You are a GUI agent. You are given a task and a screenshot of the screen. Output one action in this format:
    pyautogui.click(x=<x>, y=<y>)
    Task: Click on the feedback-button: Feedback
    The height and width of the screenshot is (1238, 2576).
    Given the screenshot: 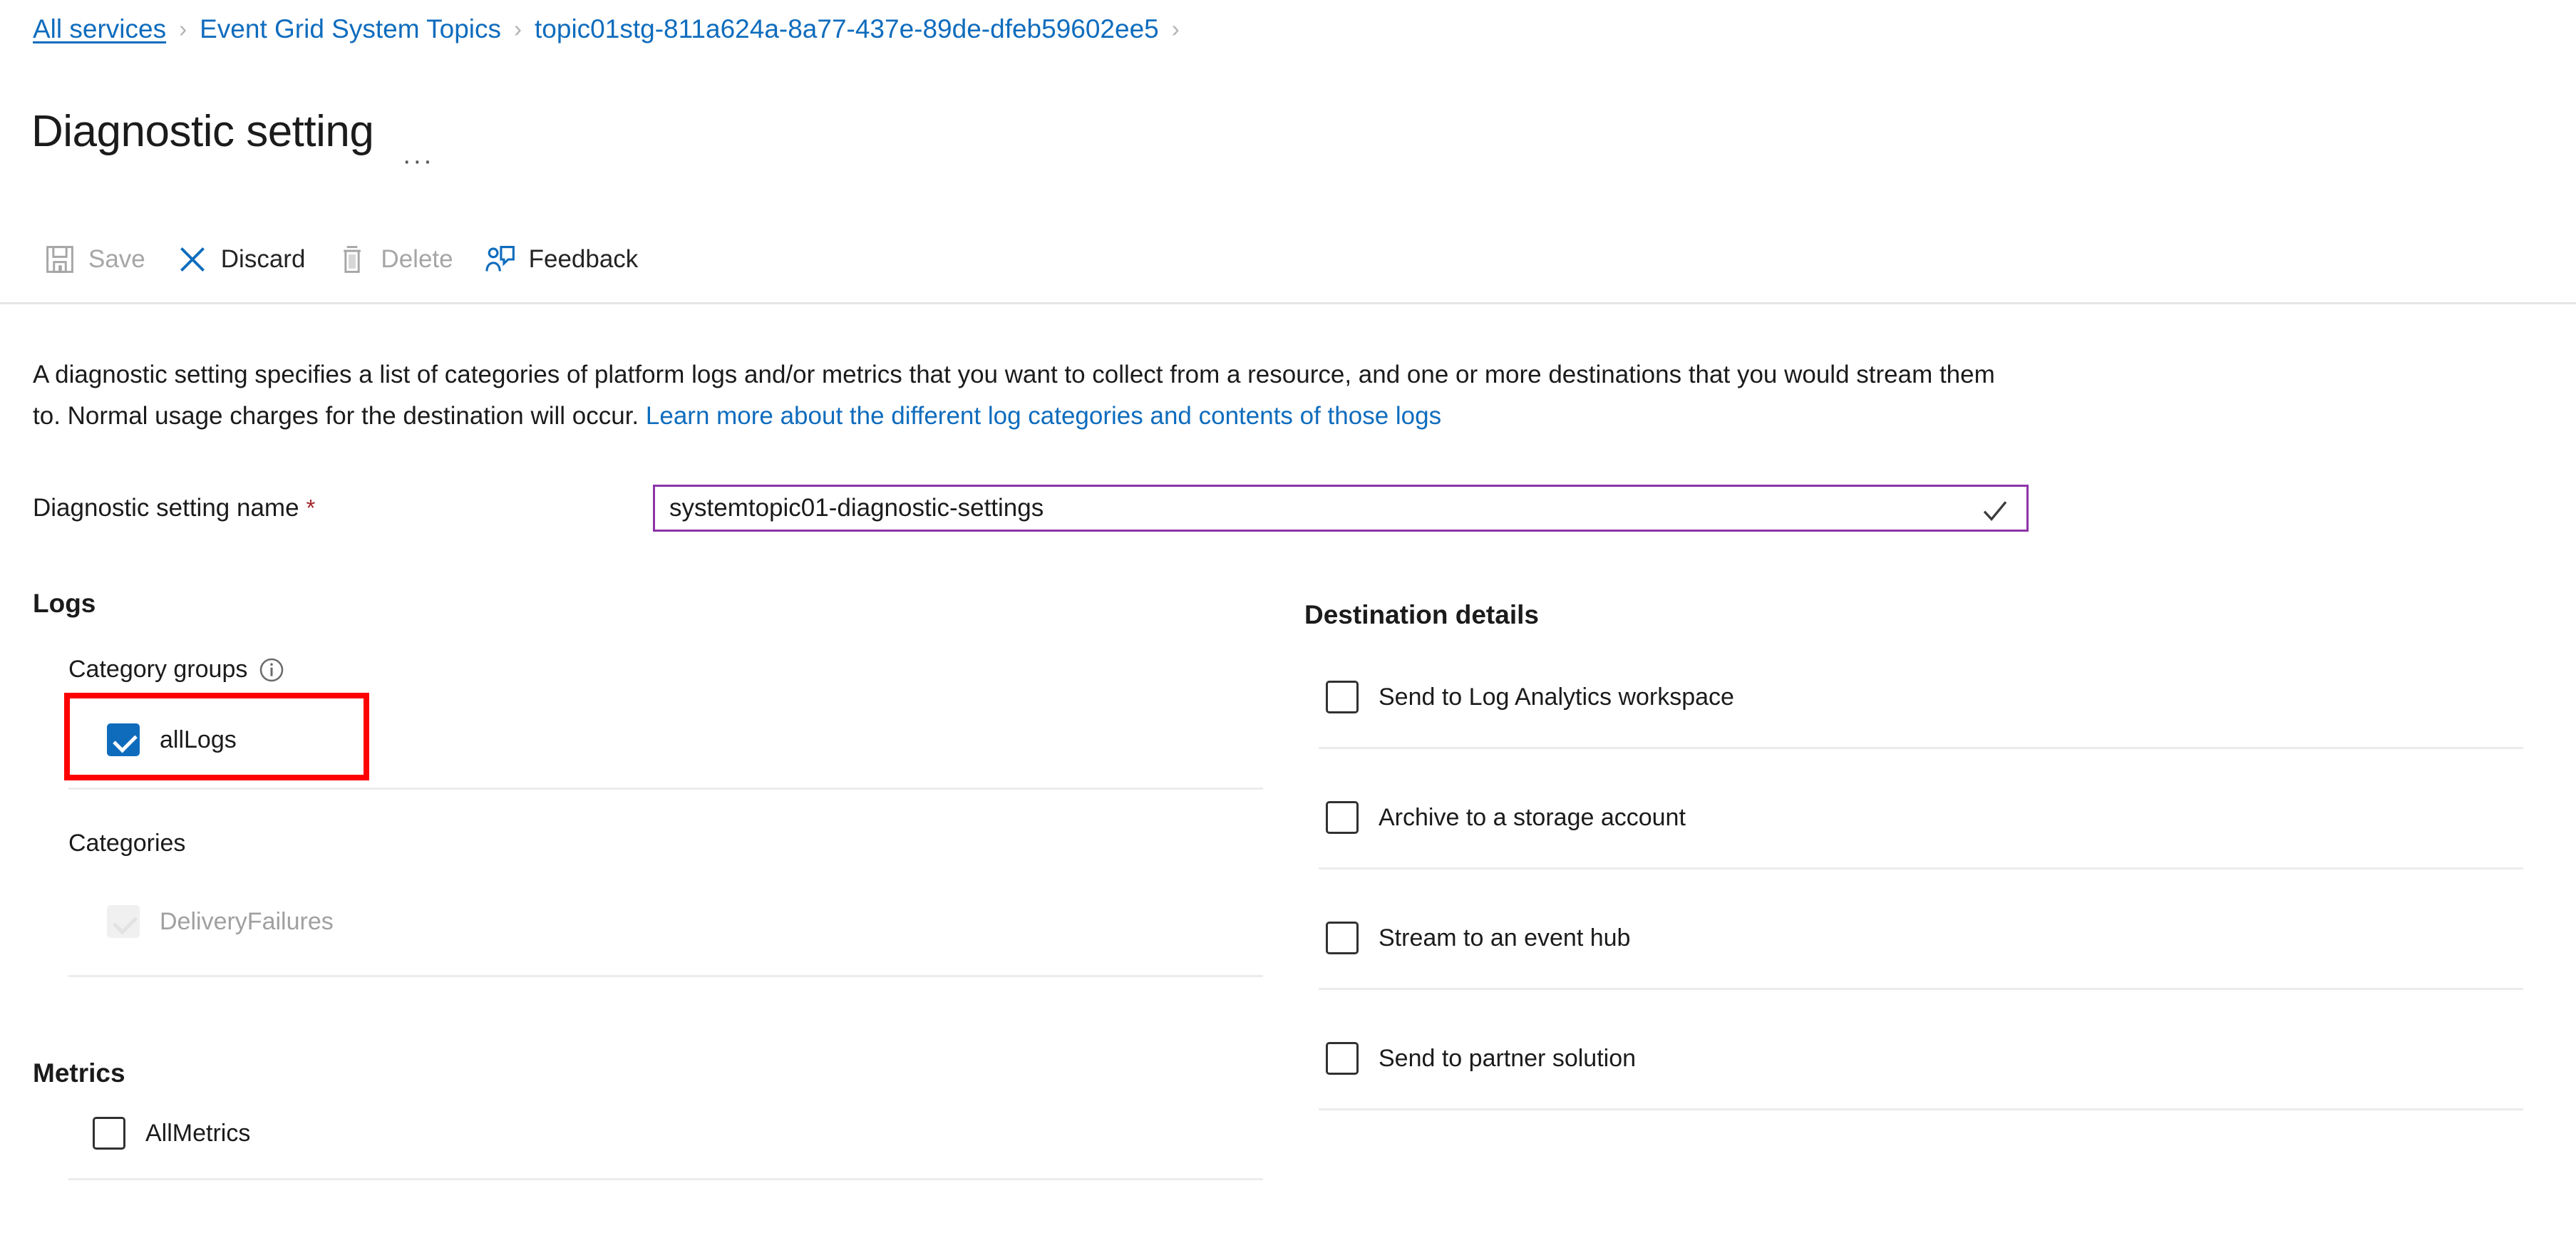 What is the action you would take?
    pyautogui.click(x=570, y=259)
    